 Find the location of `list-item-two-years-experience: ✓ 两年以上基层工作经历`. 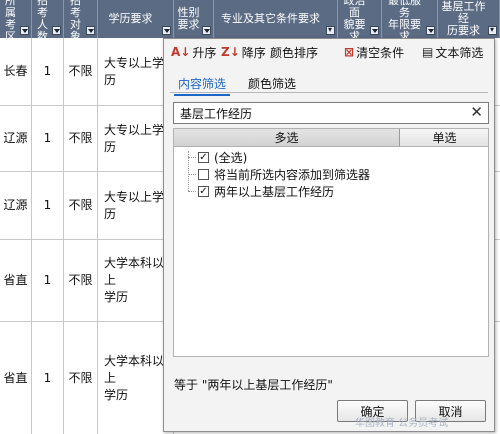

list-item-two-years-experience: ✓ 两年以上基层工作经历 is located at coordinates (260, 191).